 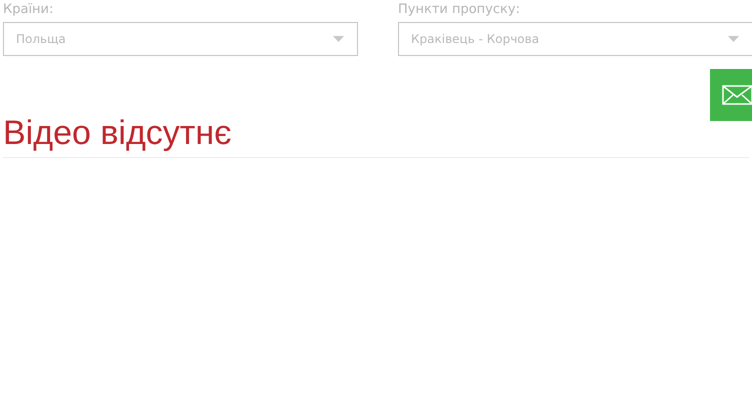 I want to click on dropdown: Польща, so click(x=180, y=39).